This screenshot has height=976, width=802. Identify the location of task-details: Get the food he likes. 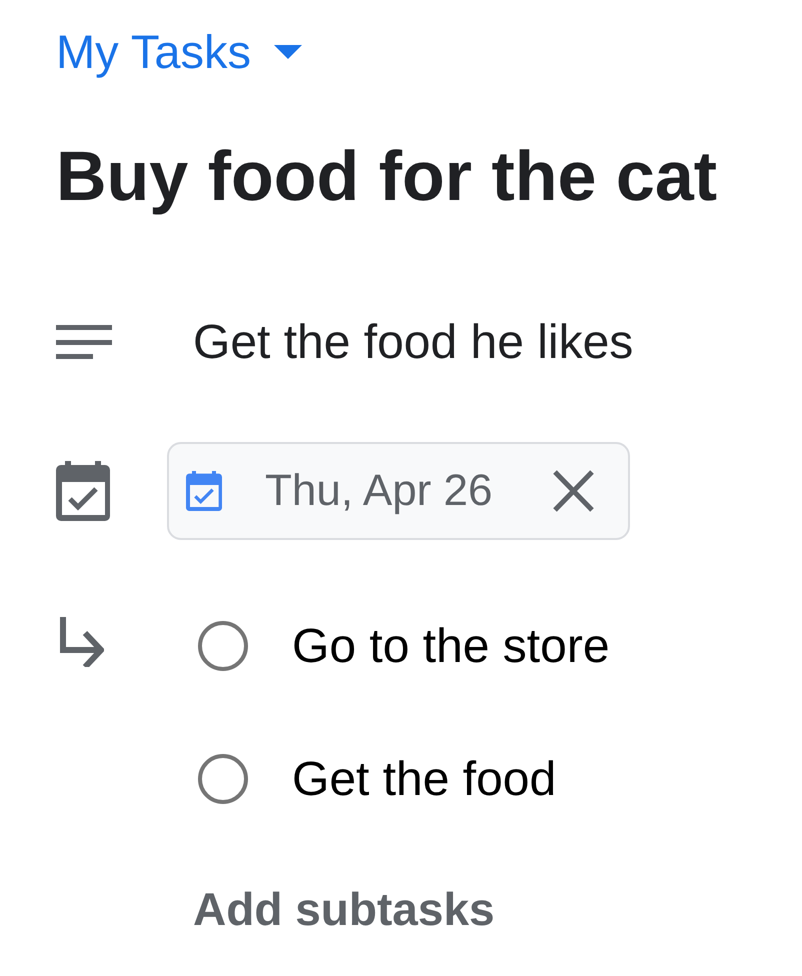
(413, 342).